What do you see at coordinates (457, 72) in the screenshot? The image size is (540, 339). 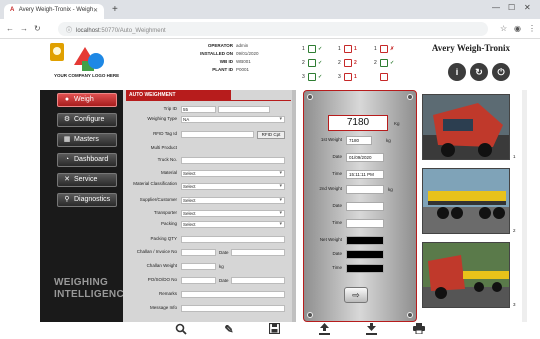 I see `info-button-icon: i` at bounding box center [457, 72].